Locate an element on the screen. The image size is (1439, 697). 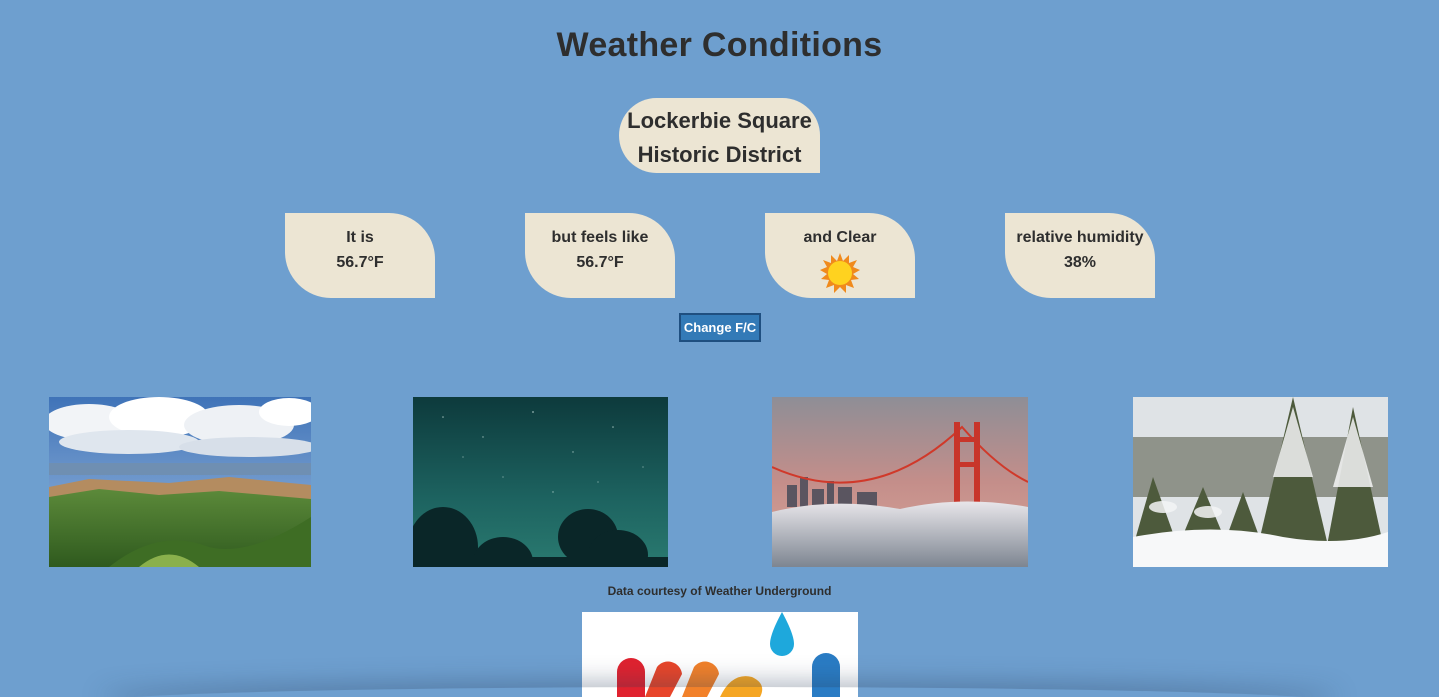
feels-like-label: but feels like is located at coordinates (600, 237).